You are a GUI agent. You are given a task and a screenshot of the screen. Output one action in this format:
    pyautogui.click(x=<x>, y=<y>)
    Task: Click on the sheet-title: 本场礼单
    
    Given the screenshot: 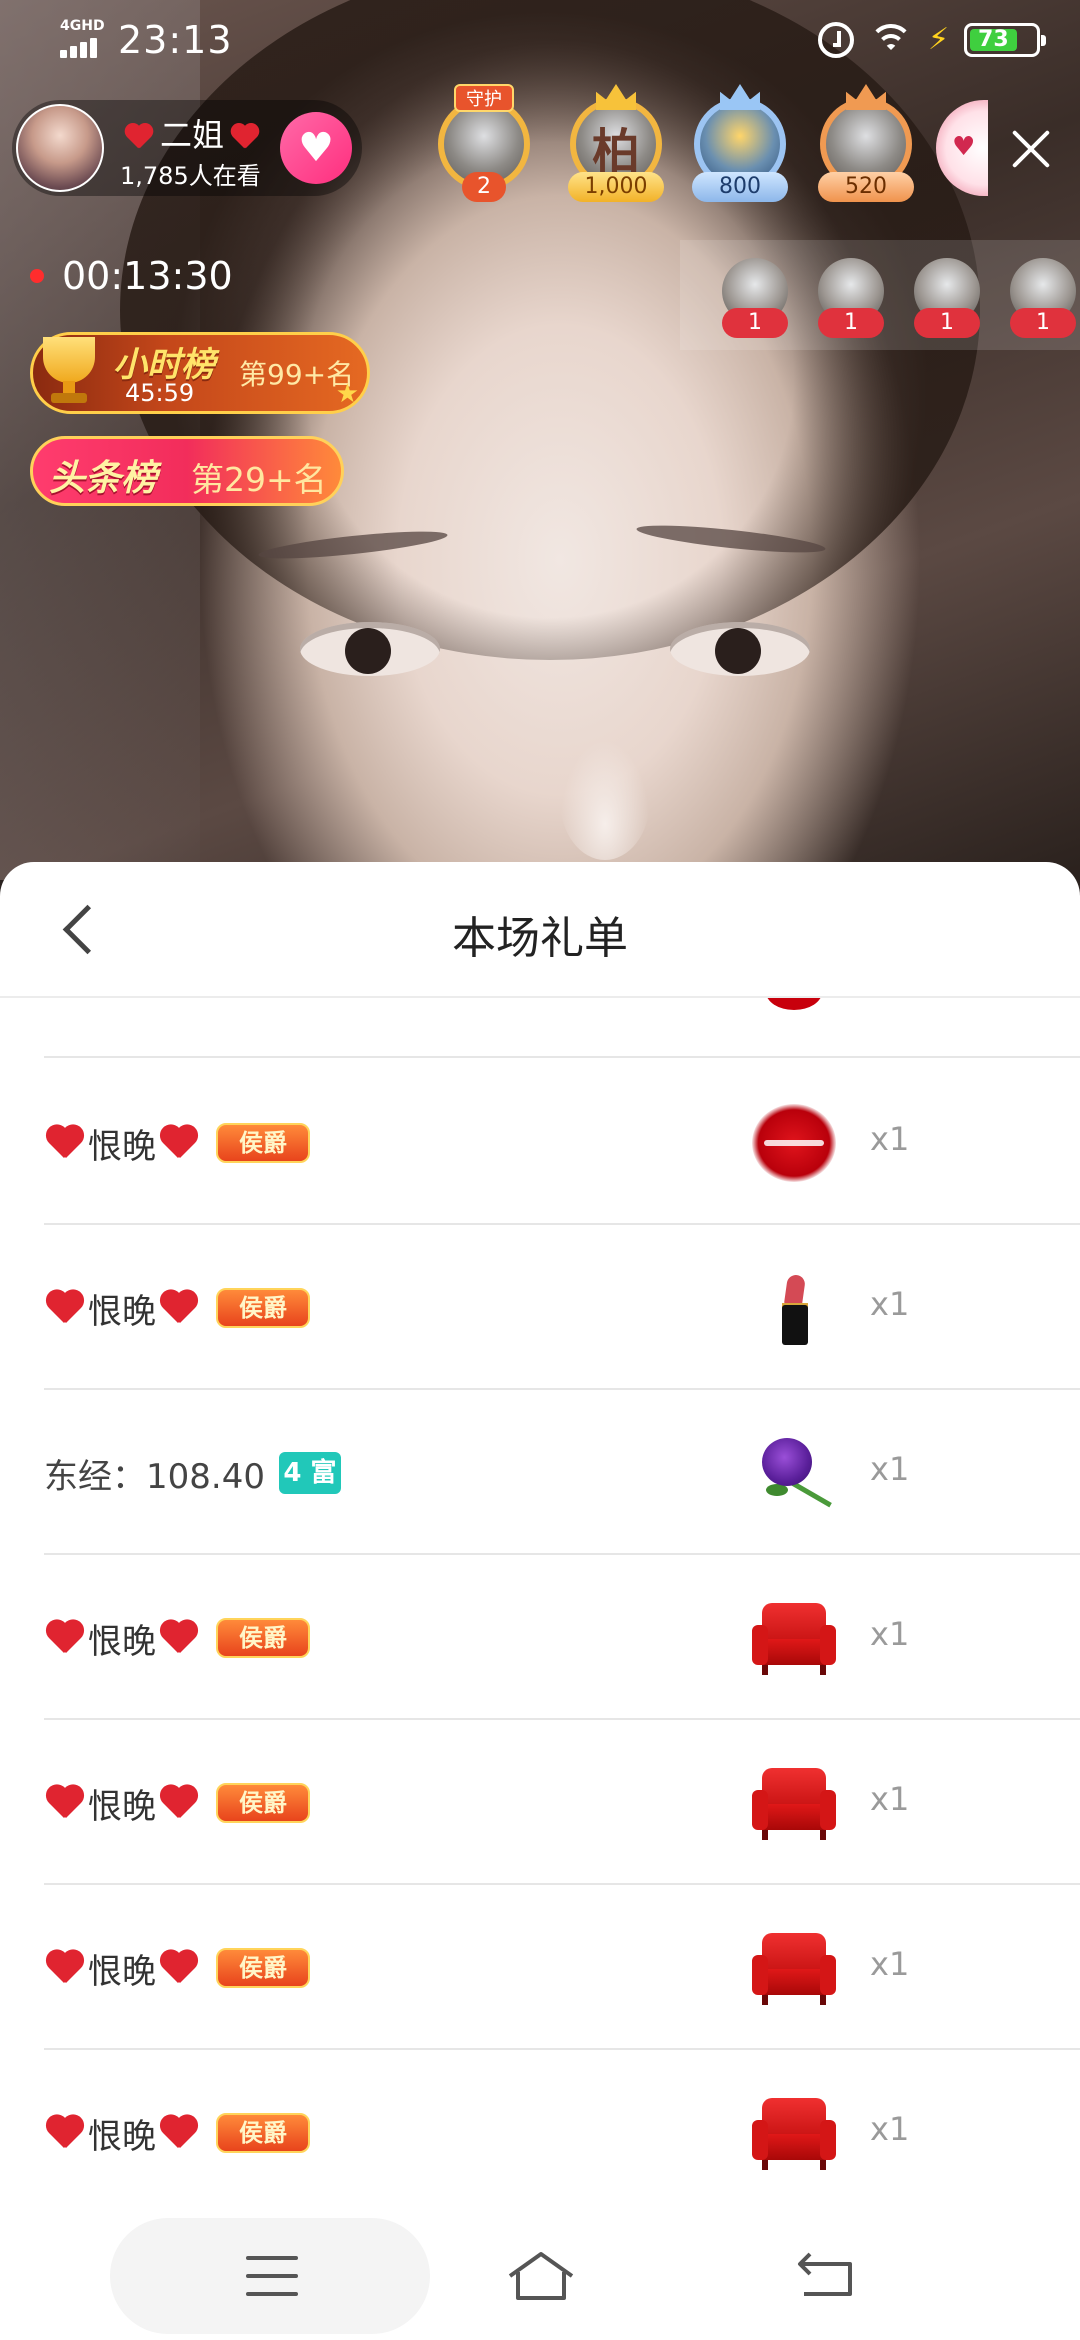 What is the action you would take?
    pyautogui.click(x=540, y=938)
    